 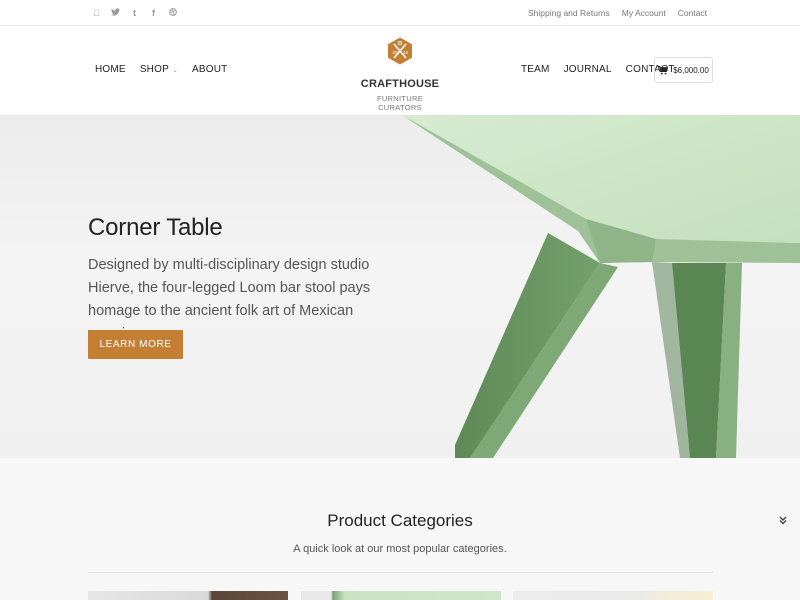 What do you see at coordinates (135, 344) in the screenshot?
I see `learn-more-button: LEARN MORE` at bounding box center [135, 344].